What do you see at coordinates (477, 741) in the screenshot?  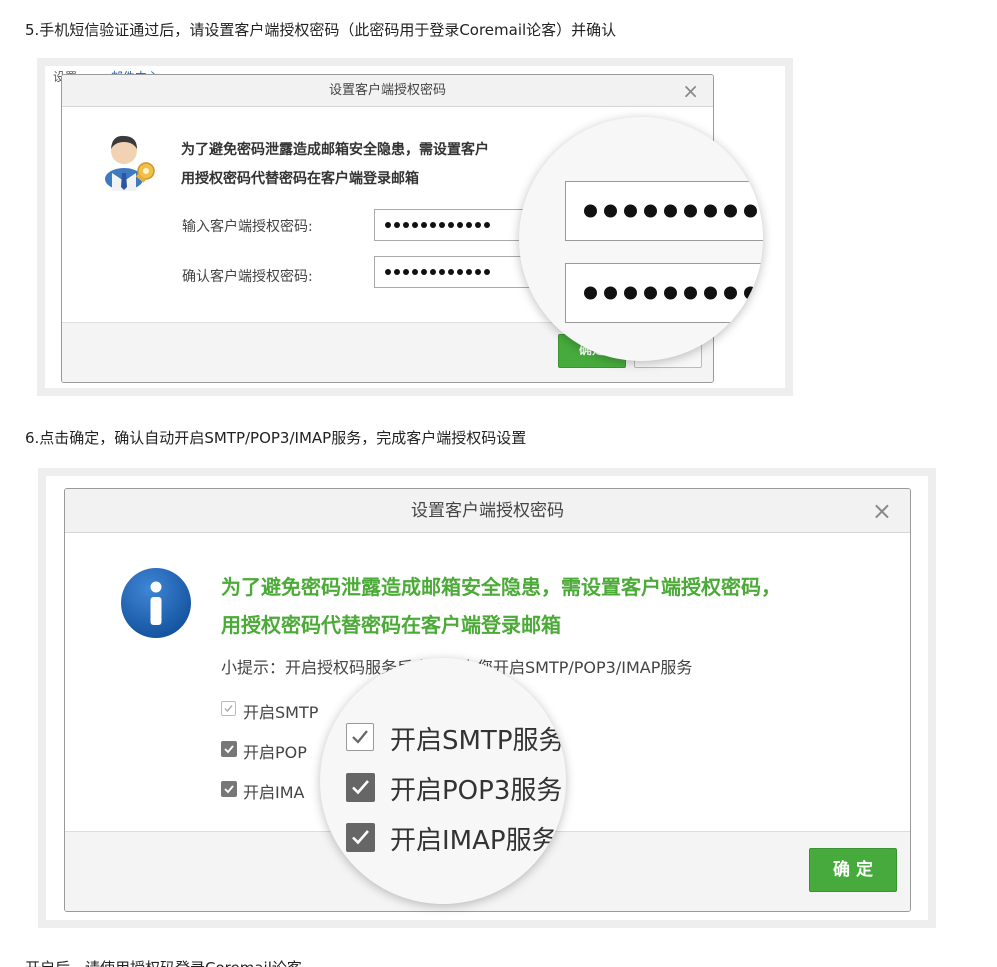 I see `zoom-smtp-label: 开启SMTP服务` at bounding box center [477, 741].